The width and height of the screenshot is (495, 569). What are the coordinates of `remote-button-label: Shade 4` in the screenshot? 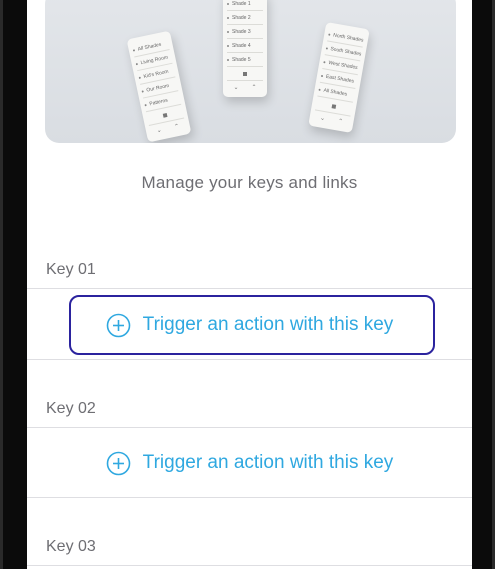 It's located at (241, 45).